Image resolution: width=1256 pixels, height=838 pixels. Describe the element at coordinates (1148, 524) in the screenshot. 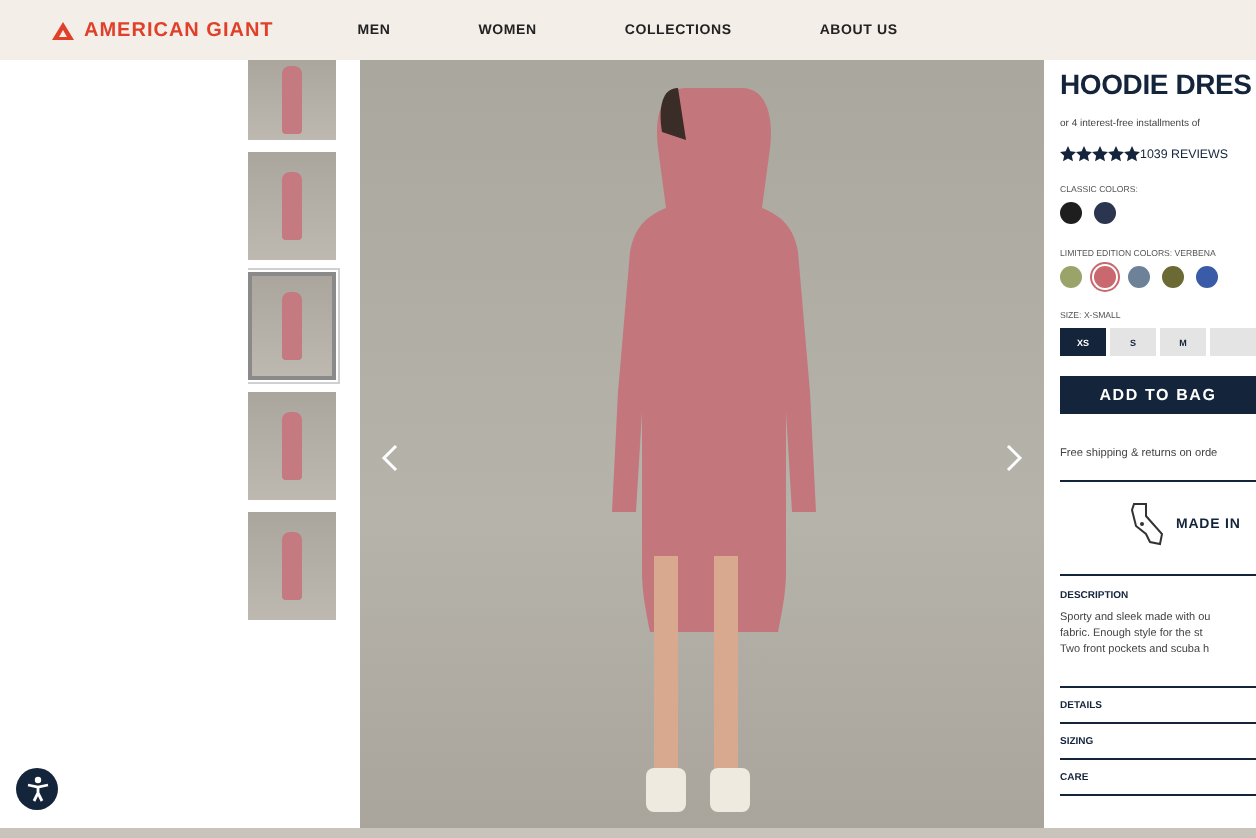

I see `california-map-icon` at that location.